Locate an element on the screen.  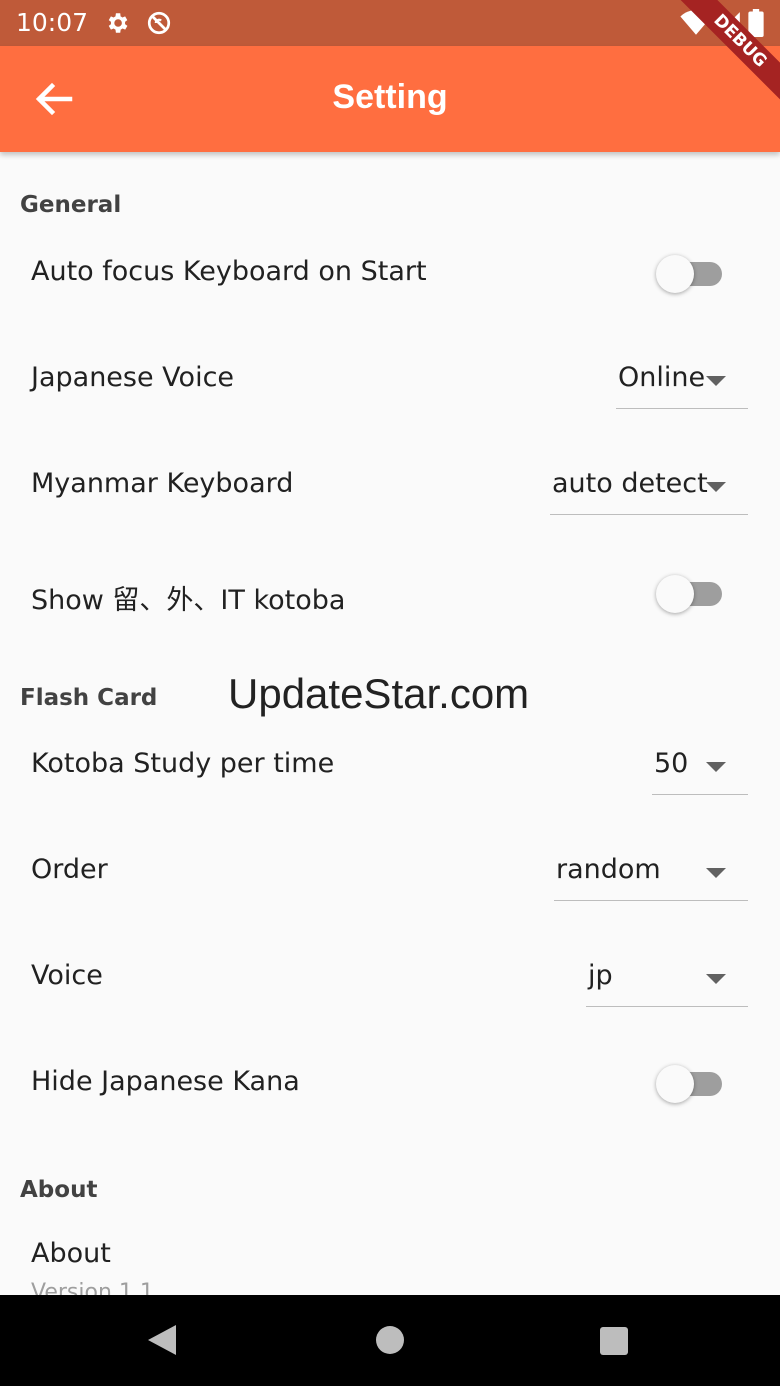
sync-icon is located at coordinates (159, 25).